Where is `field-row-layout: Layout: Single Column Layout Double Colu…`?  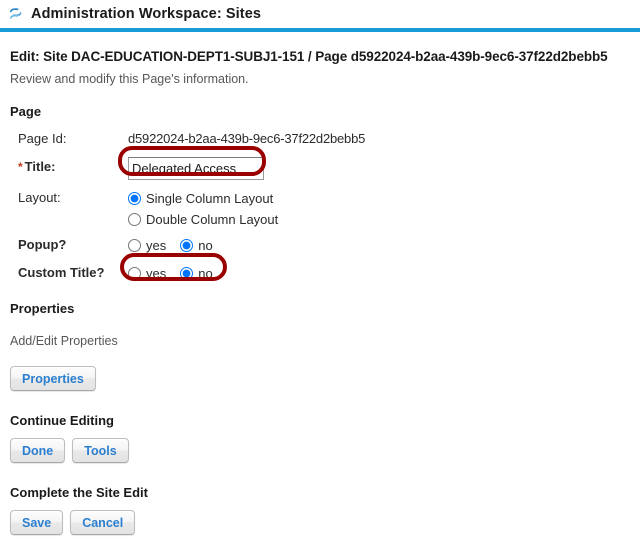
field-row-layout: Layout: Single Column Layout Double Colu… is located at coordinates (324, 208).